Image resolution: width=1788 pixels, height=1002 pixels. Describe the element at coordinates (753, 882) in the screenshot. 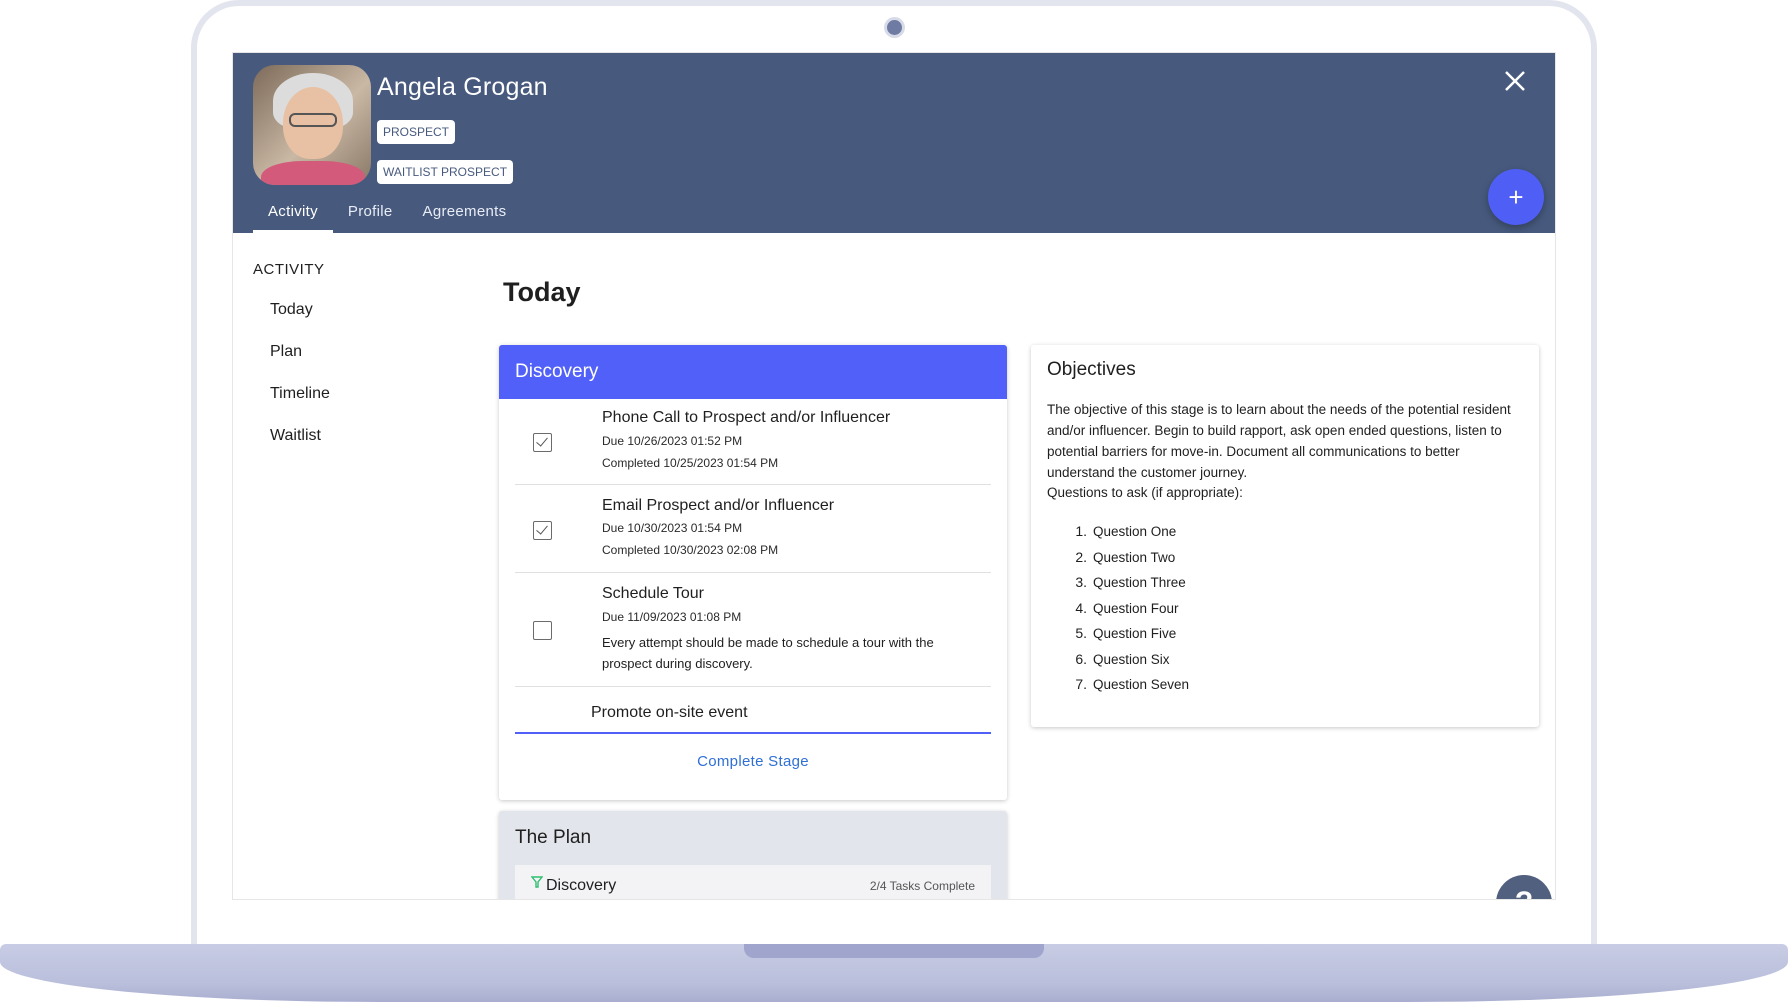

I see `plan-stage-row: Discovery 2/4 Tasks Complete` at that location.